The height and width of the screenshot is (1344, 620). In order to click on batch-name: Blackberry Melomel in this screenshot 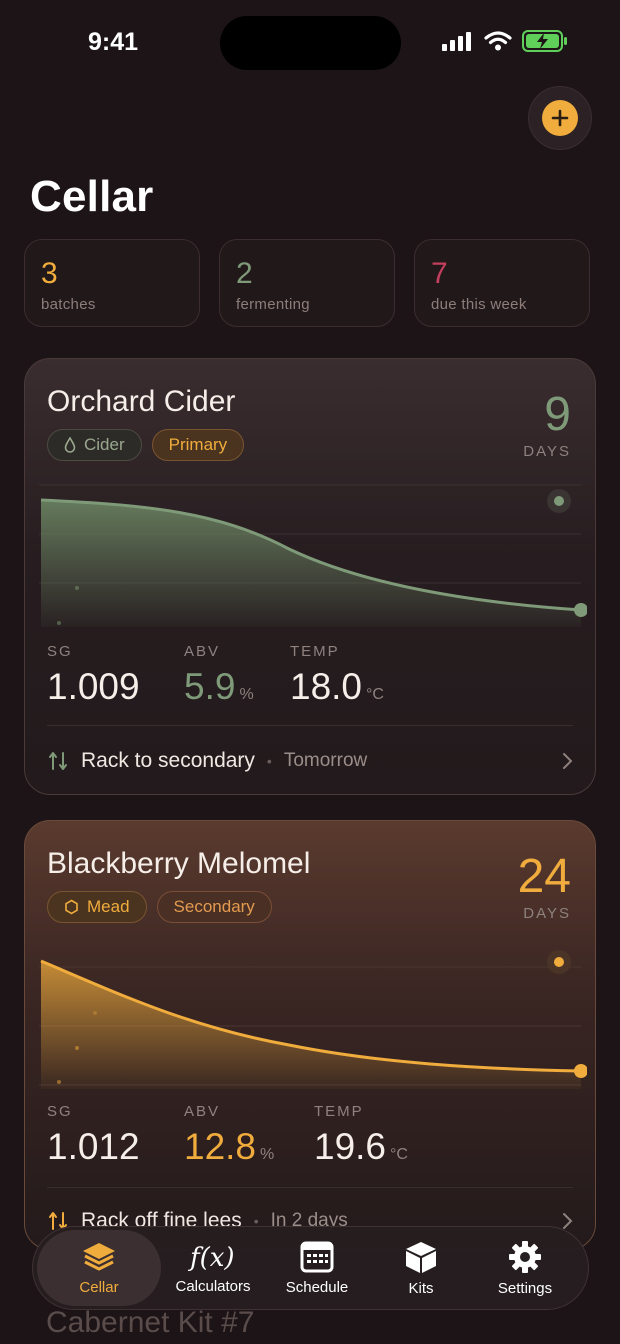, I will do `click(179, 863)`.